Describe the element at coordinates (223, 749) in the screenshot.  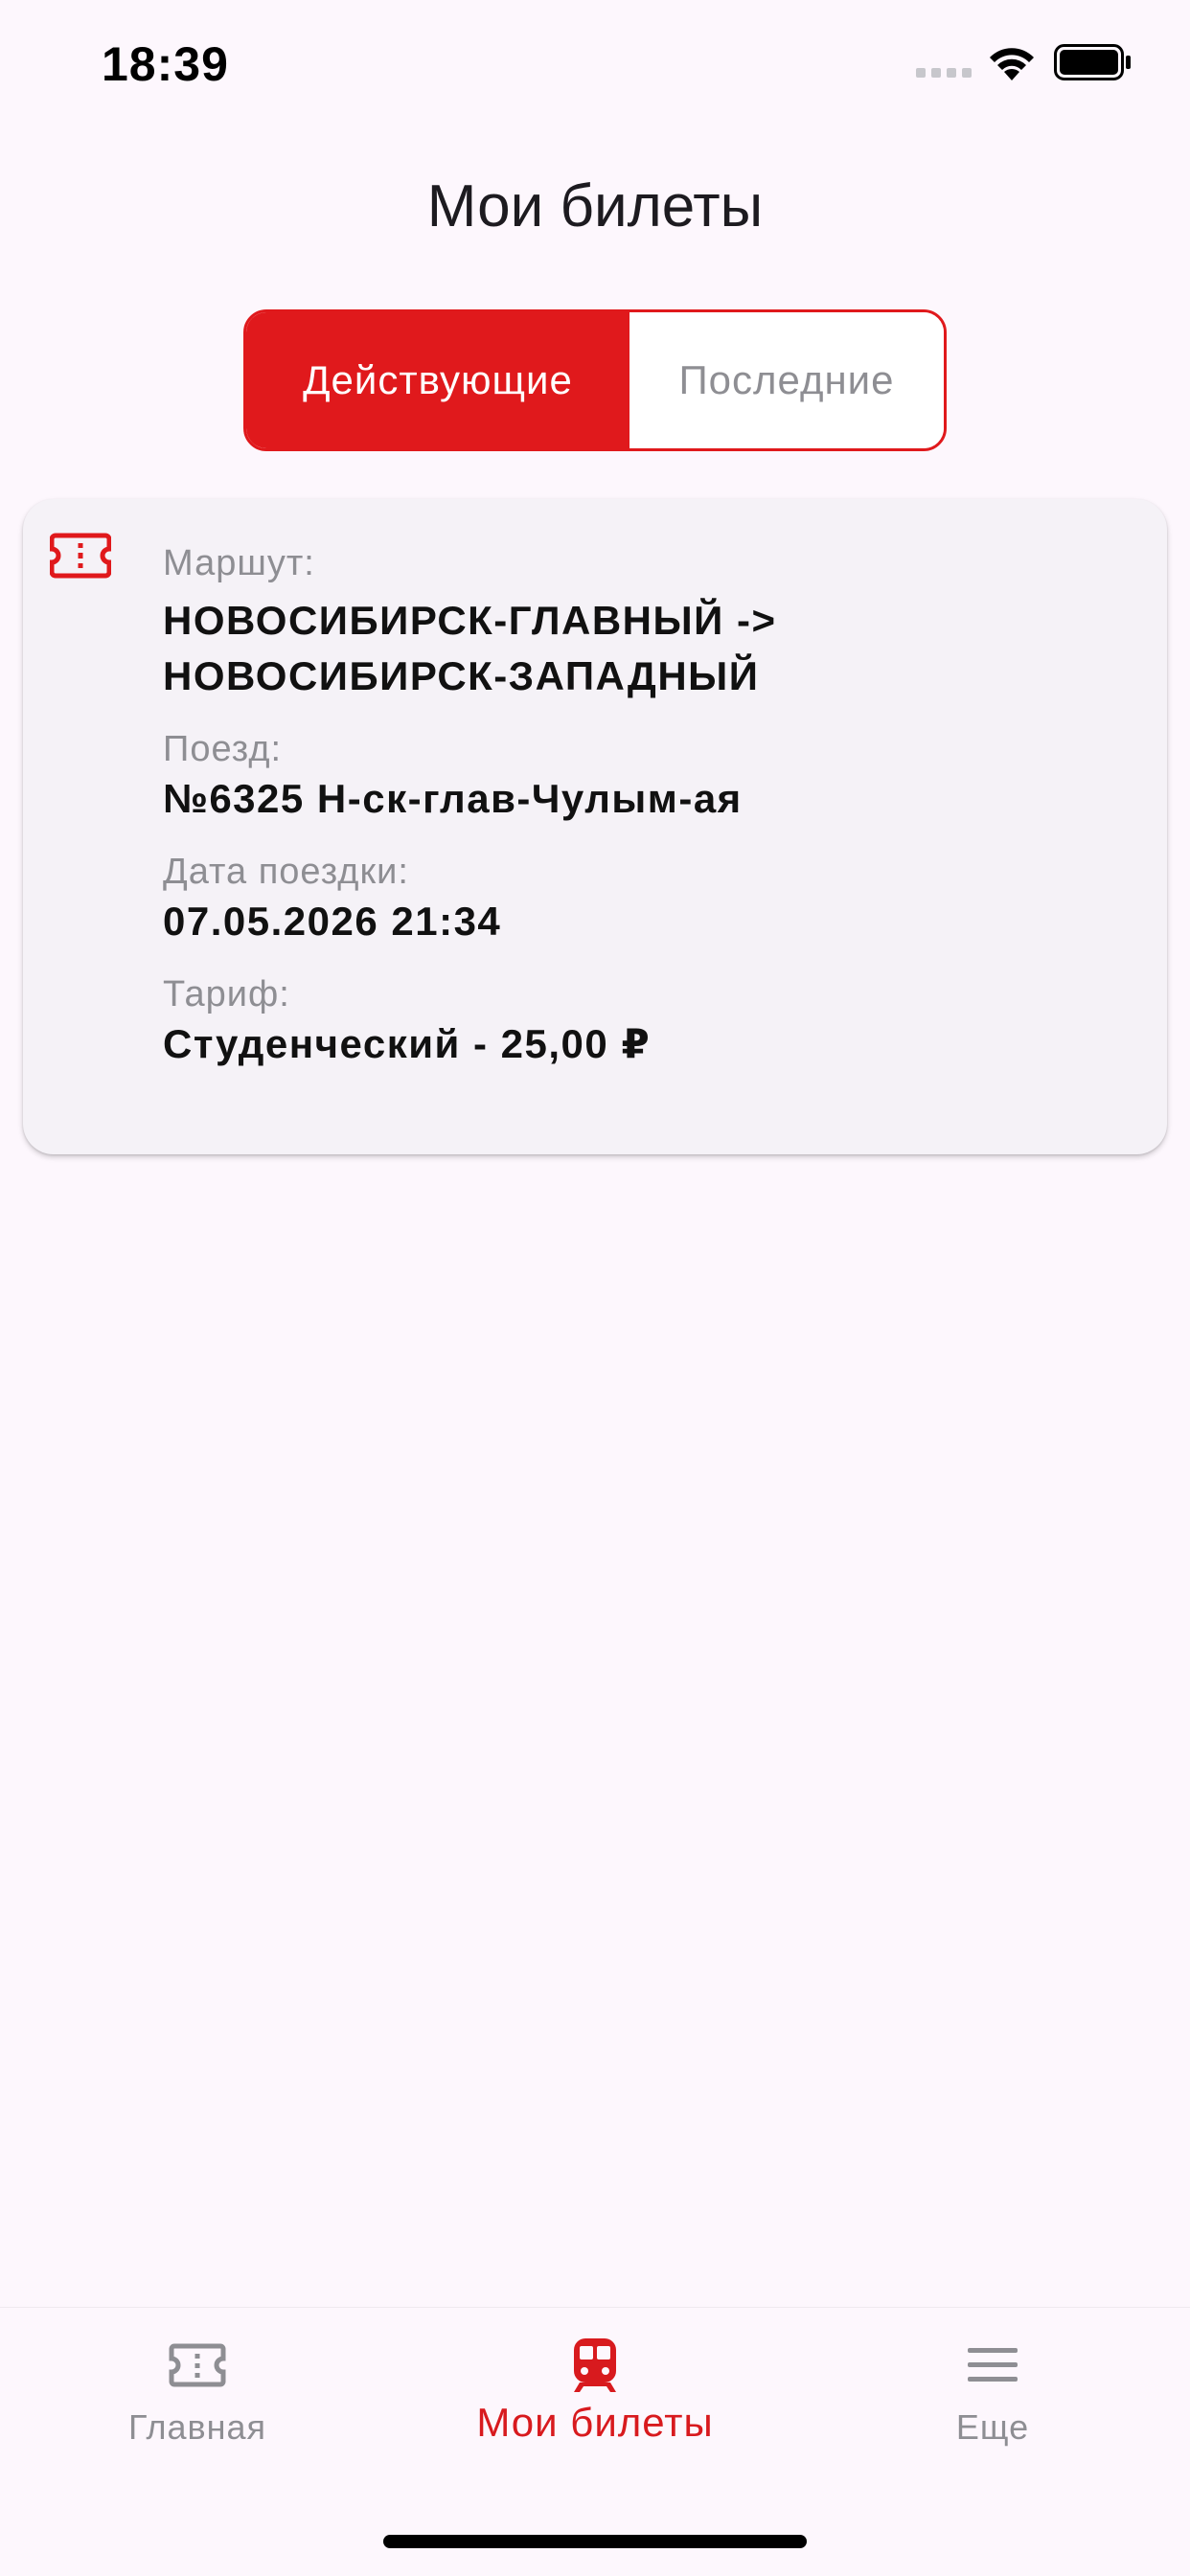
I see `train-label: Поезд:` at that location.